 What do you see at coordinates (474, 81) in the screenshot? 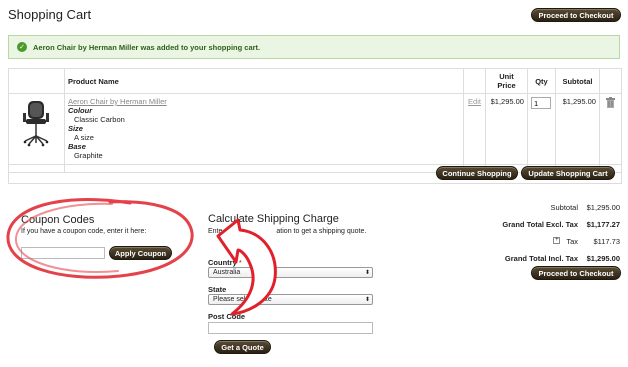
I see `edit-header` at bounding box center [474, 81].